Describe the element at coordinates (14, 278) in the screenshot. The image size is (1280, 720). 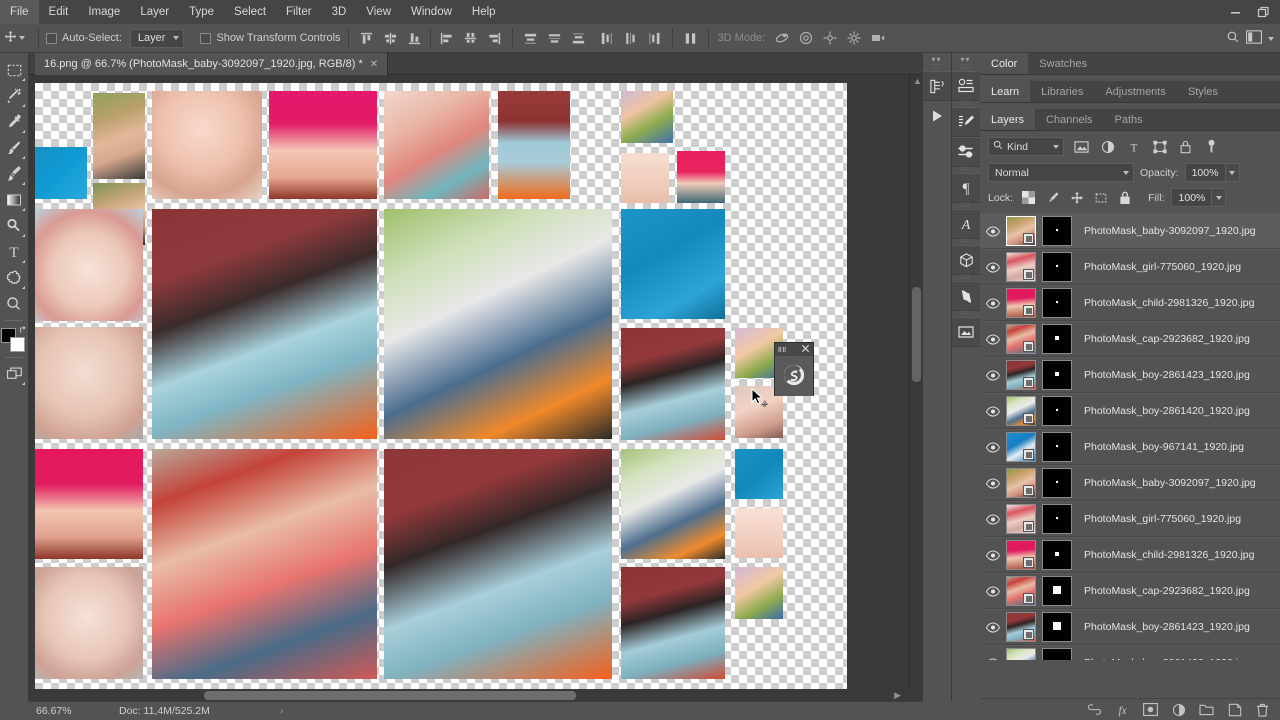
I see `custom-shape-tool` at that location.